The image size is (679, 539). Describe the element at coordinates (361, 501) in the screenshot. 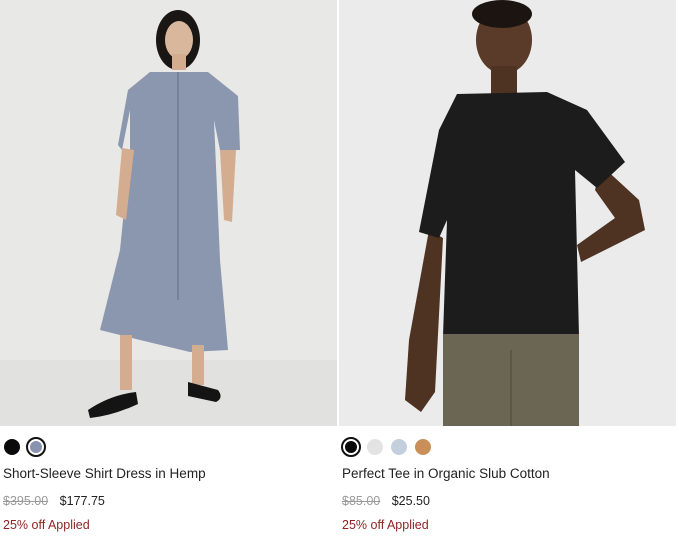

I see `original-price: $85.00` at that location.